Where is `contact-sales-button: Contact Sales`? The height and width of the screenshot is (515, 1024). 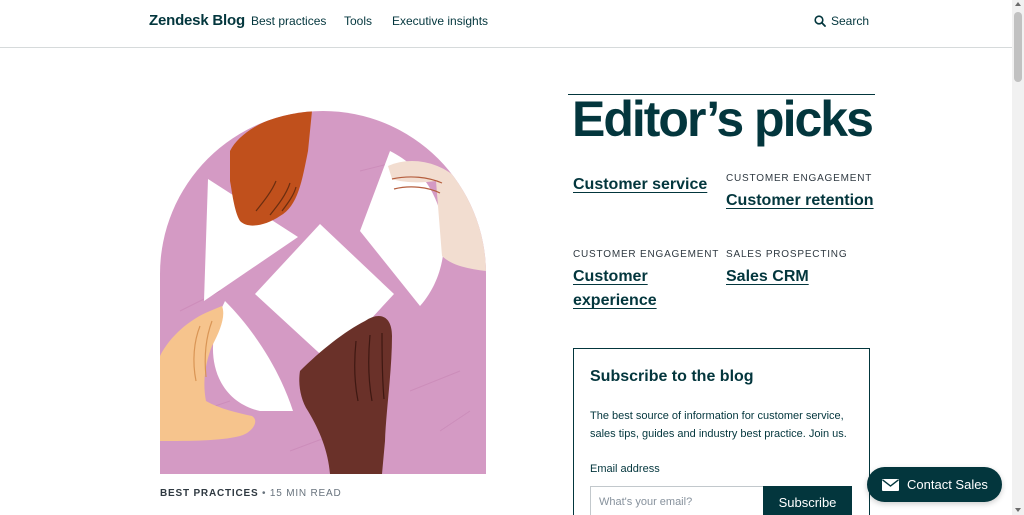
contact-sales-button: Contact Sales is located at coordinates (934, 484).